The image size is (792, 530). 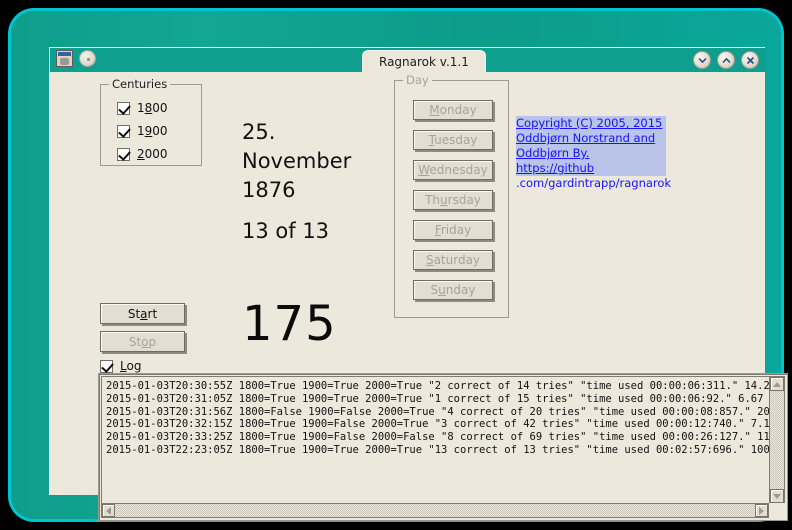 I want to click on shade-button-icon, so click(x=87, y=58).